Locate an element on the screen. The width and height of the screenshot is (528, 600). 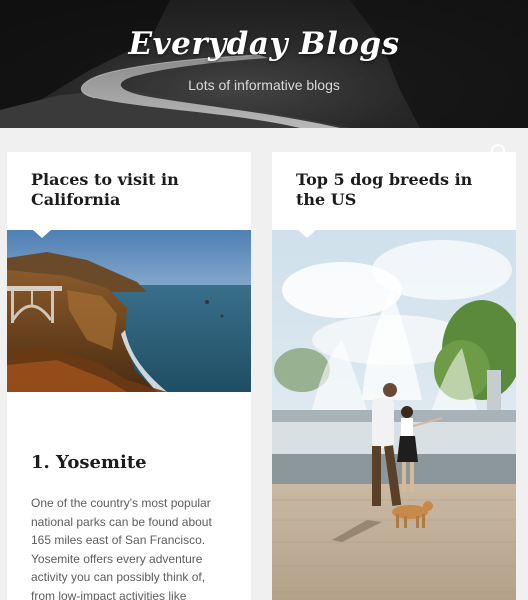
site-title: Everyday Blogs is located at coordinates (264, 44).